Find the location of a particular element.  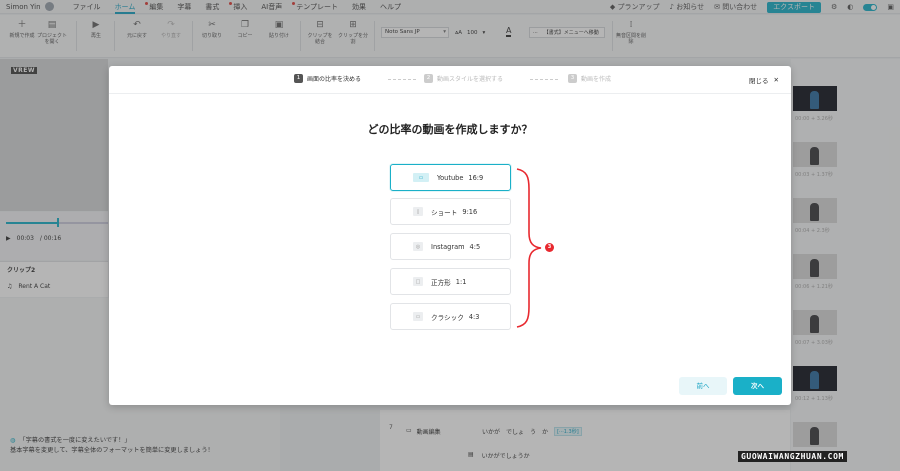

ratio-option-value: 9:16 is located at coordinates (470, 211).